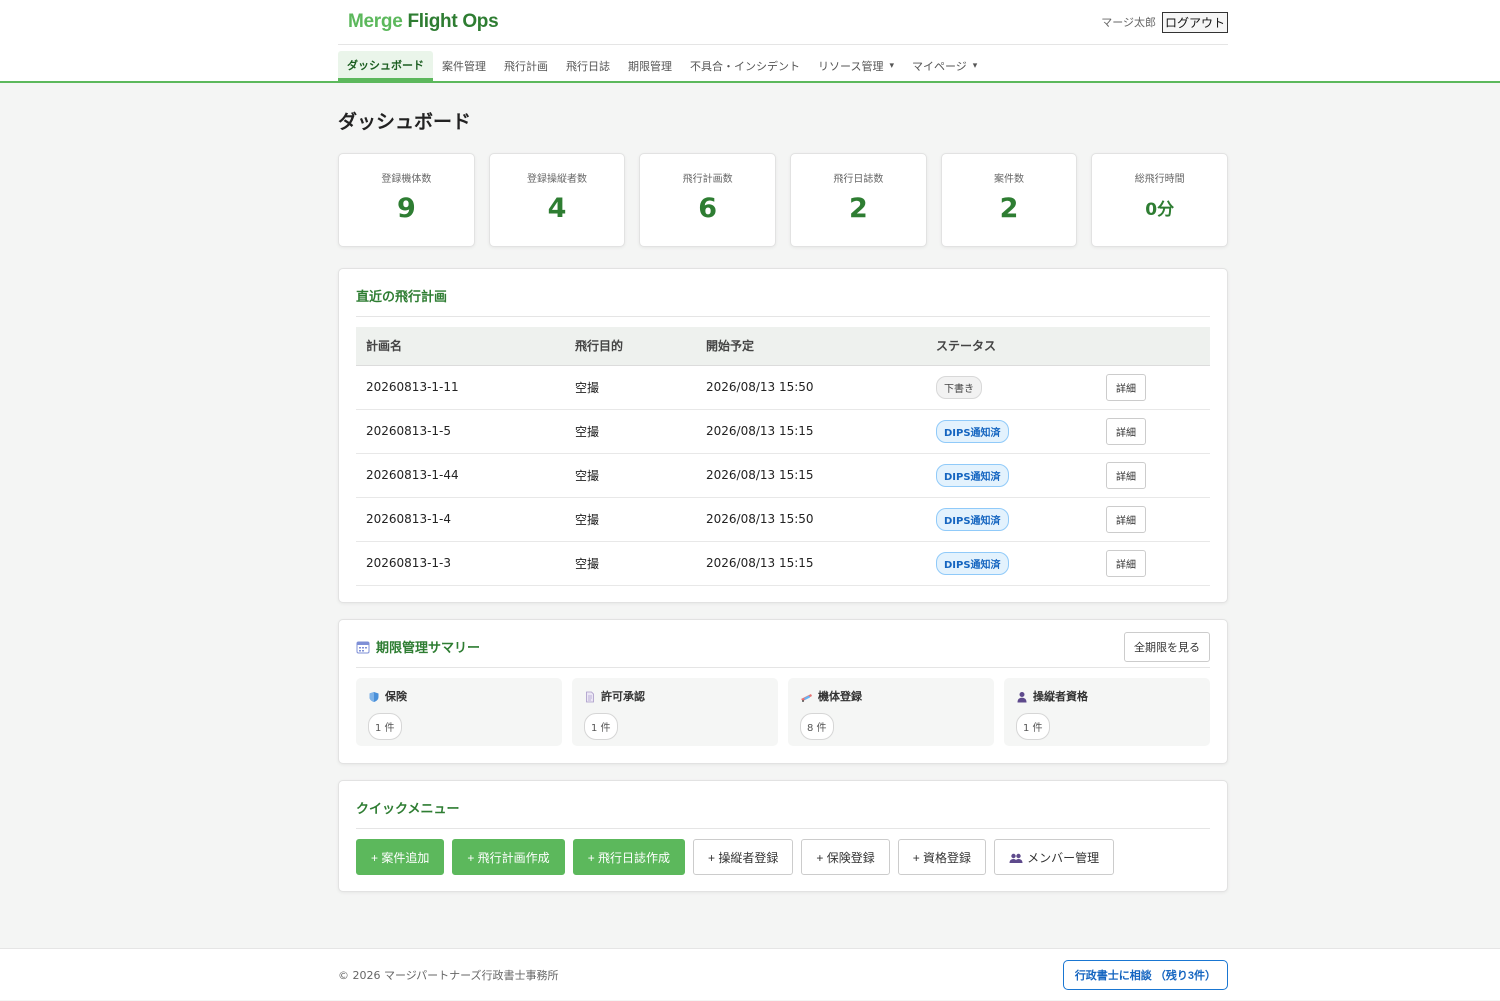  Describe the element at coordinates (629, 857) in the screenshot. I see `create-flight-log-button: + 飛行日誌作成` at that location.